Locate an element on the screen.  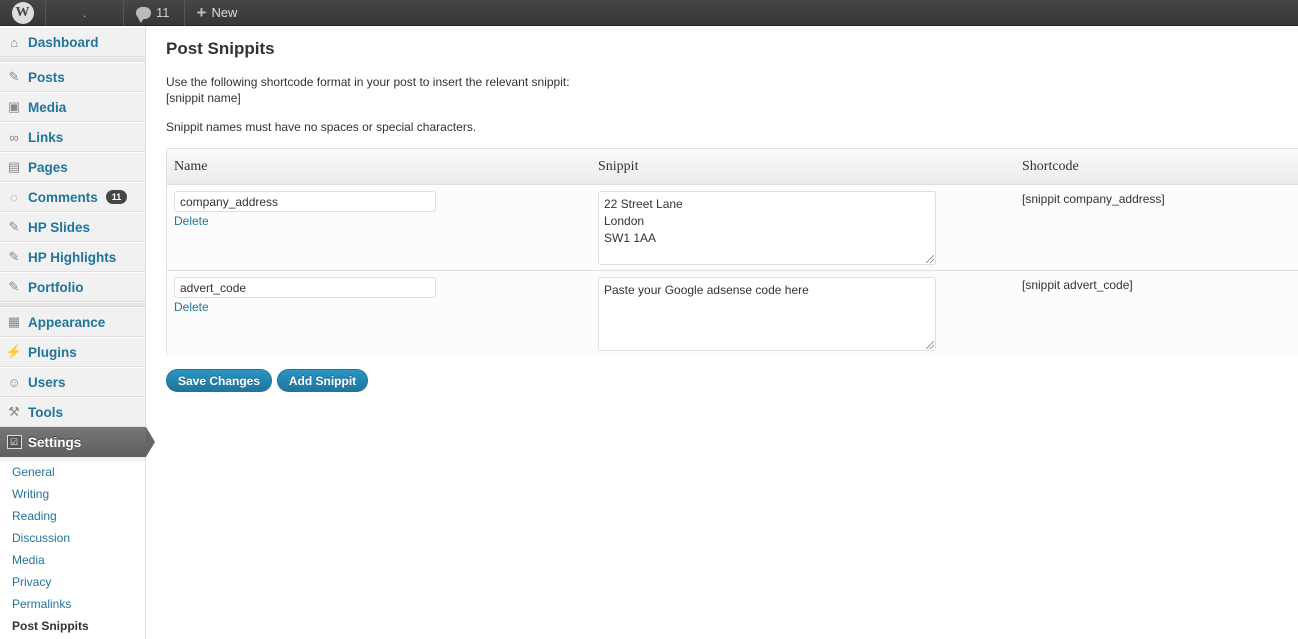
menu-item-comments: ◌ Comments 11 is located at coordinates (72, 197).